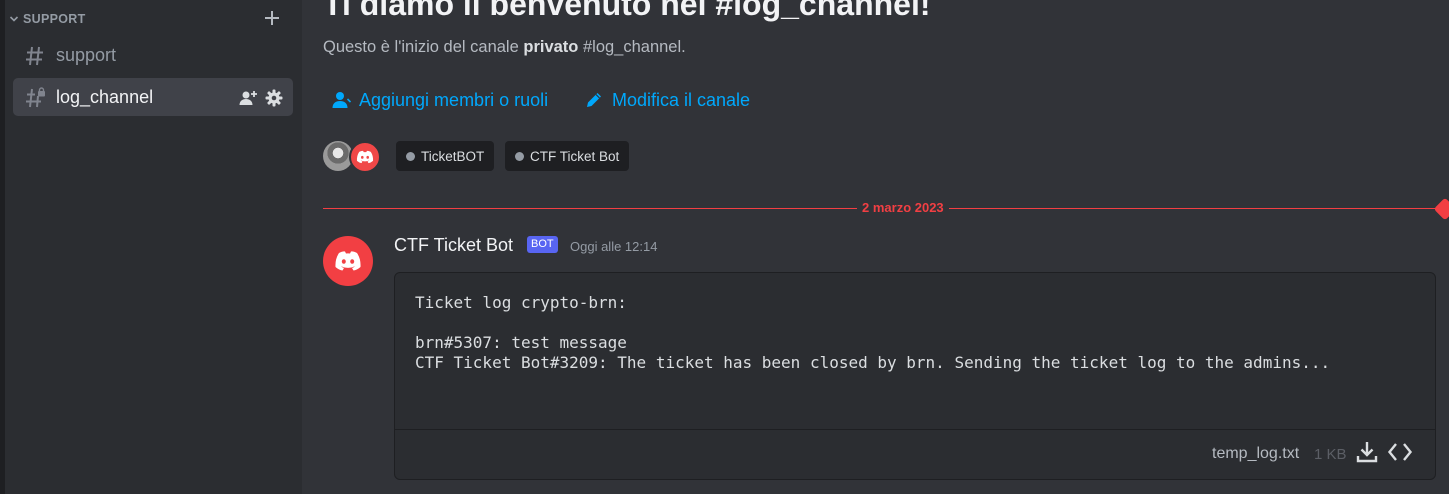 This screenshot has height=494, width=1449. I want to click on edit-channel-button: Modifica il canale, so click(667, 100).